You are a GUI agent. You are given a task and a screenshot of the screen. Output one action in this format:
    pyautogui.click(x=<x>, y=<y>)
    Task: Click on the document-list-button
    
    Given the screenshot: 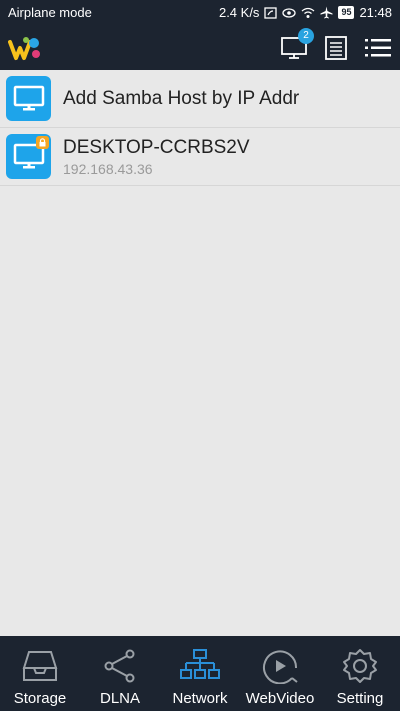 What is the action you would take?
    pyautogui.click(x=336, y=48)
    